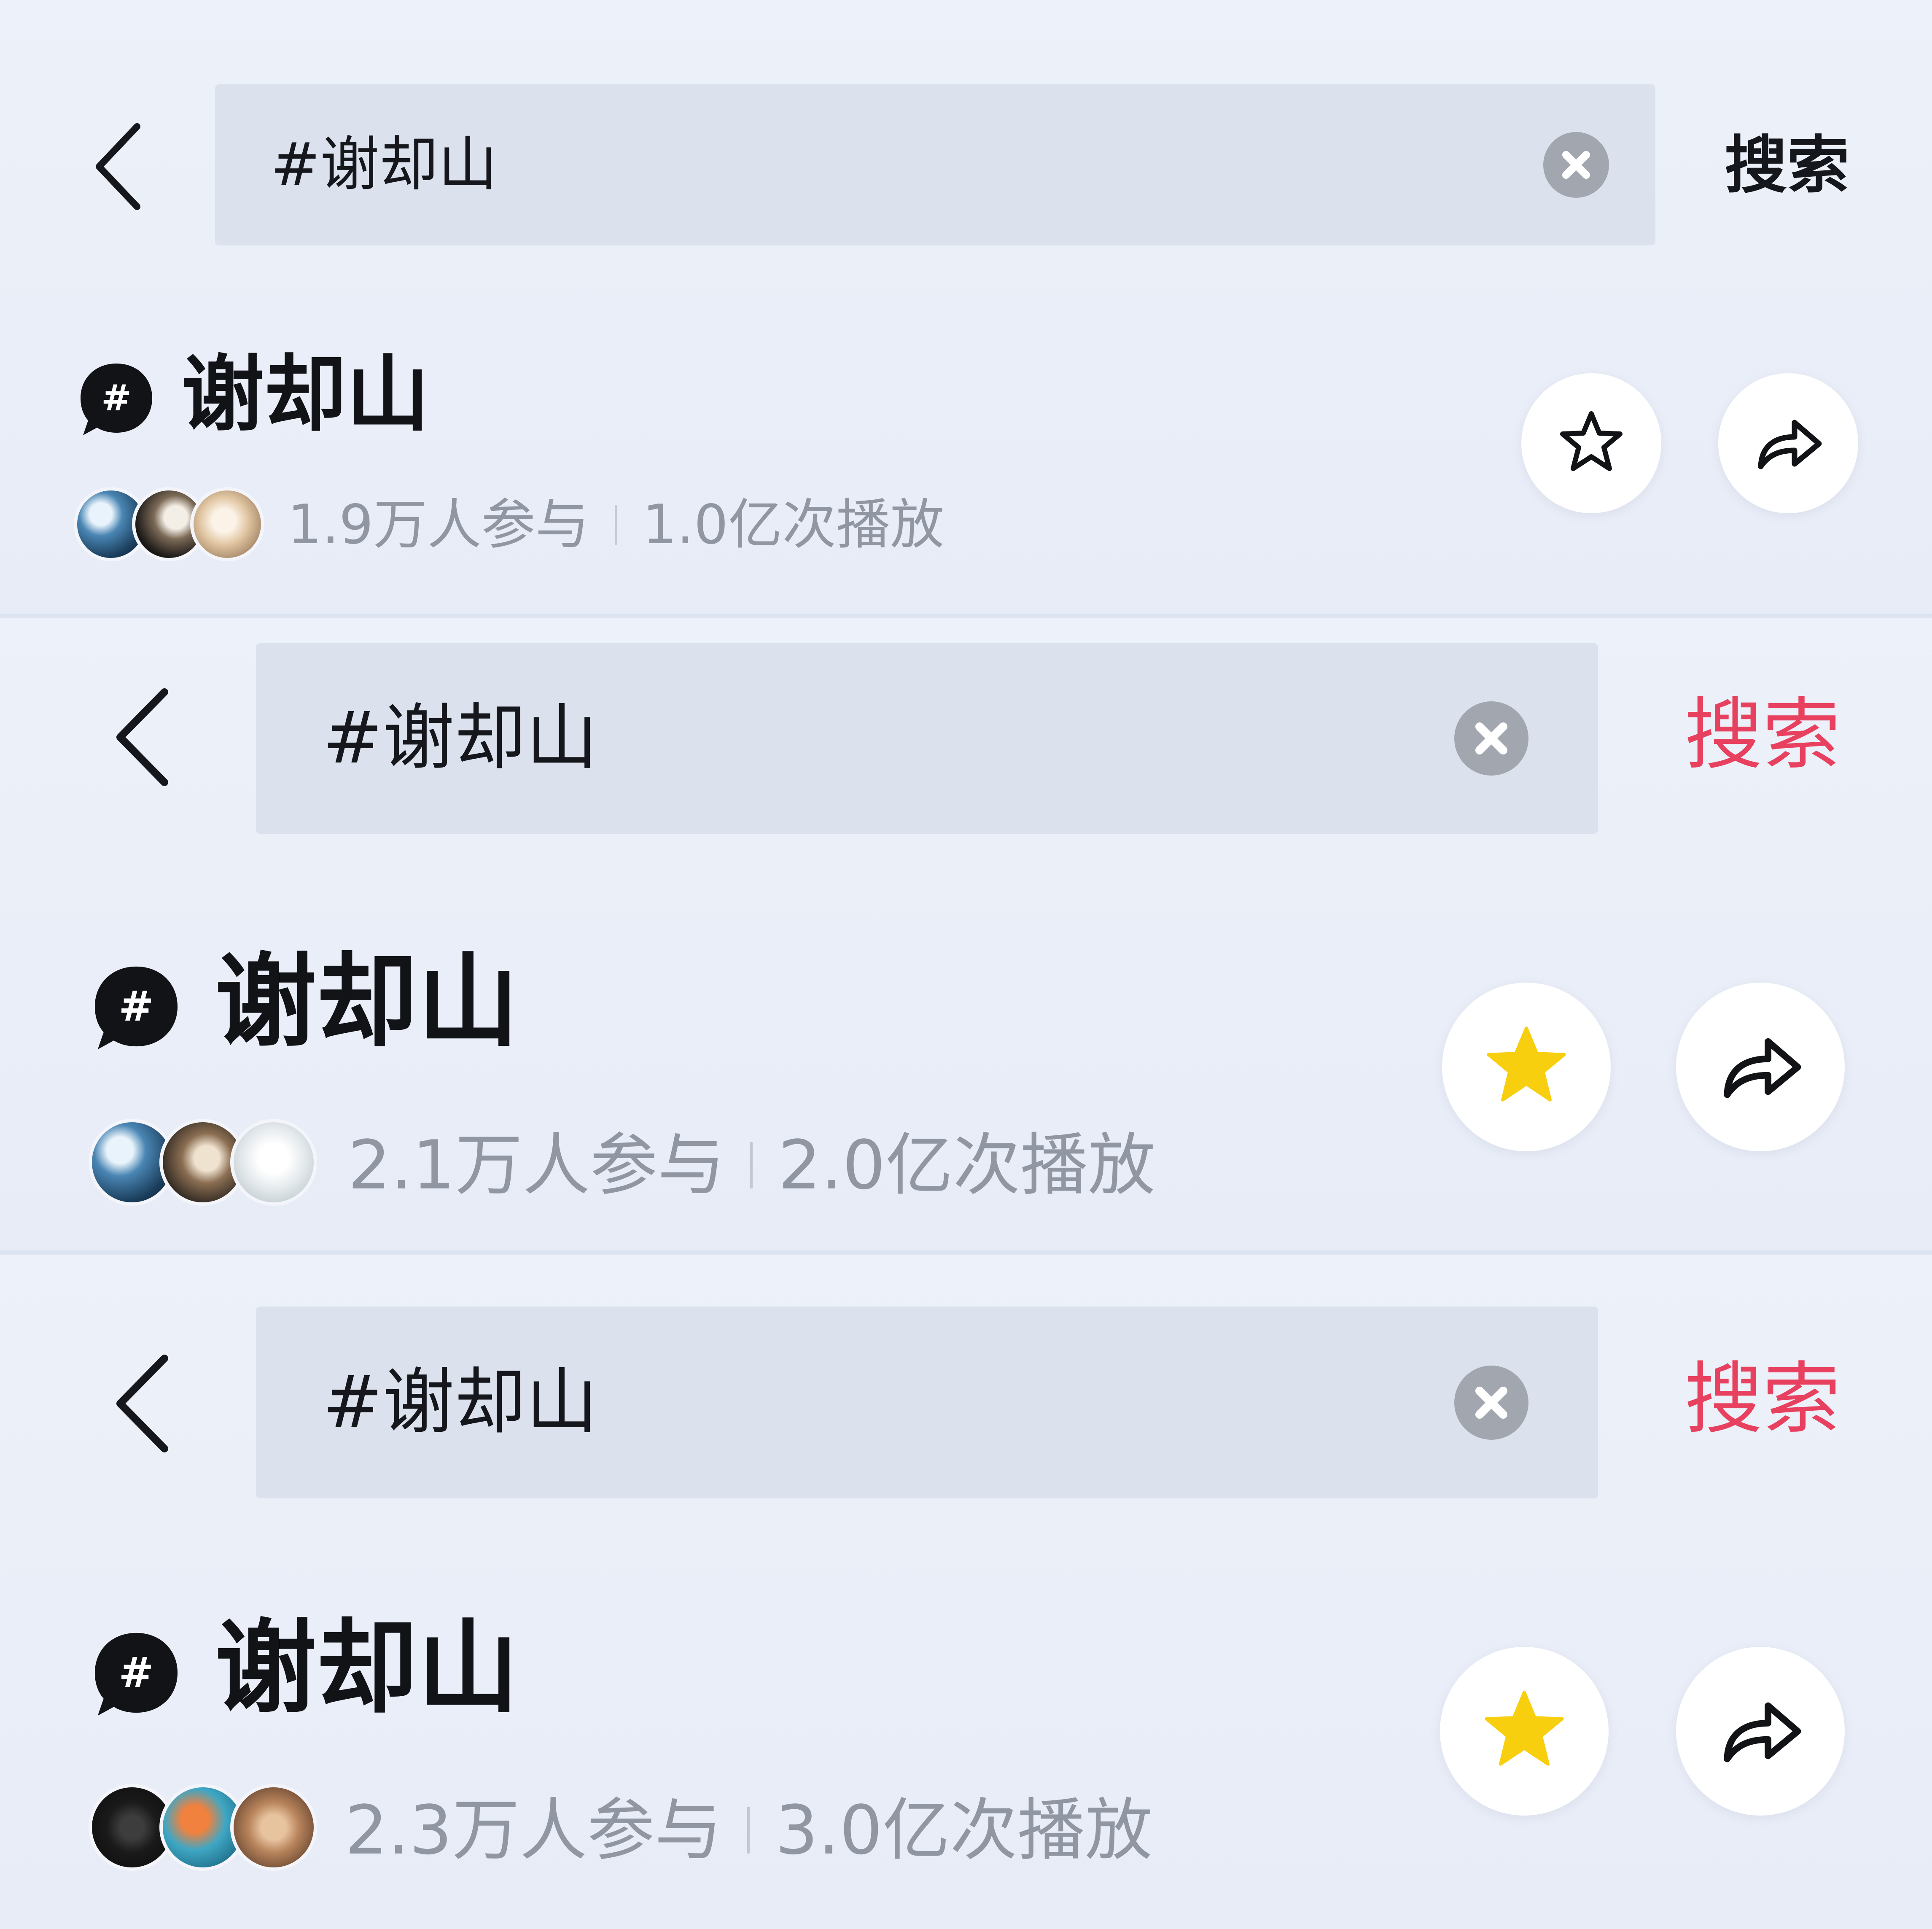  I want to click on topic-stats: 2.3万人参与 3.0亿次播放, so click(749, 1830).